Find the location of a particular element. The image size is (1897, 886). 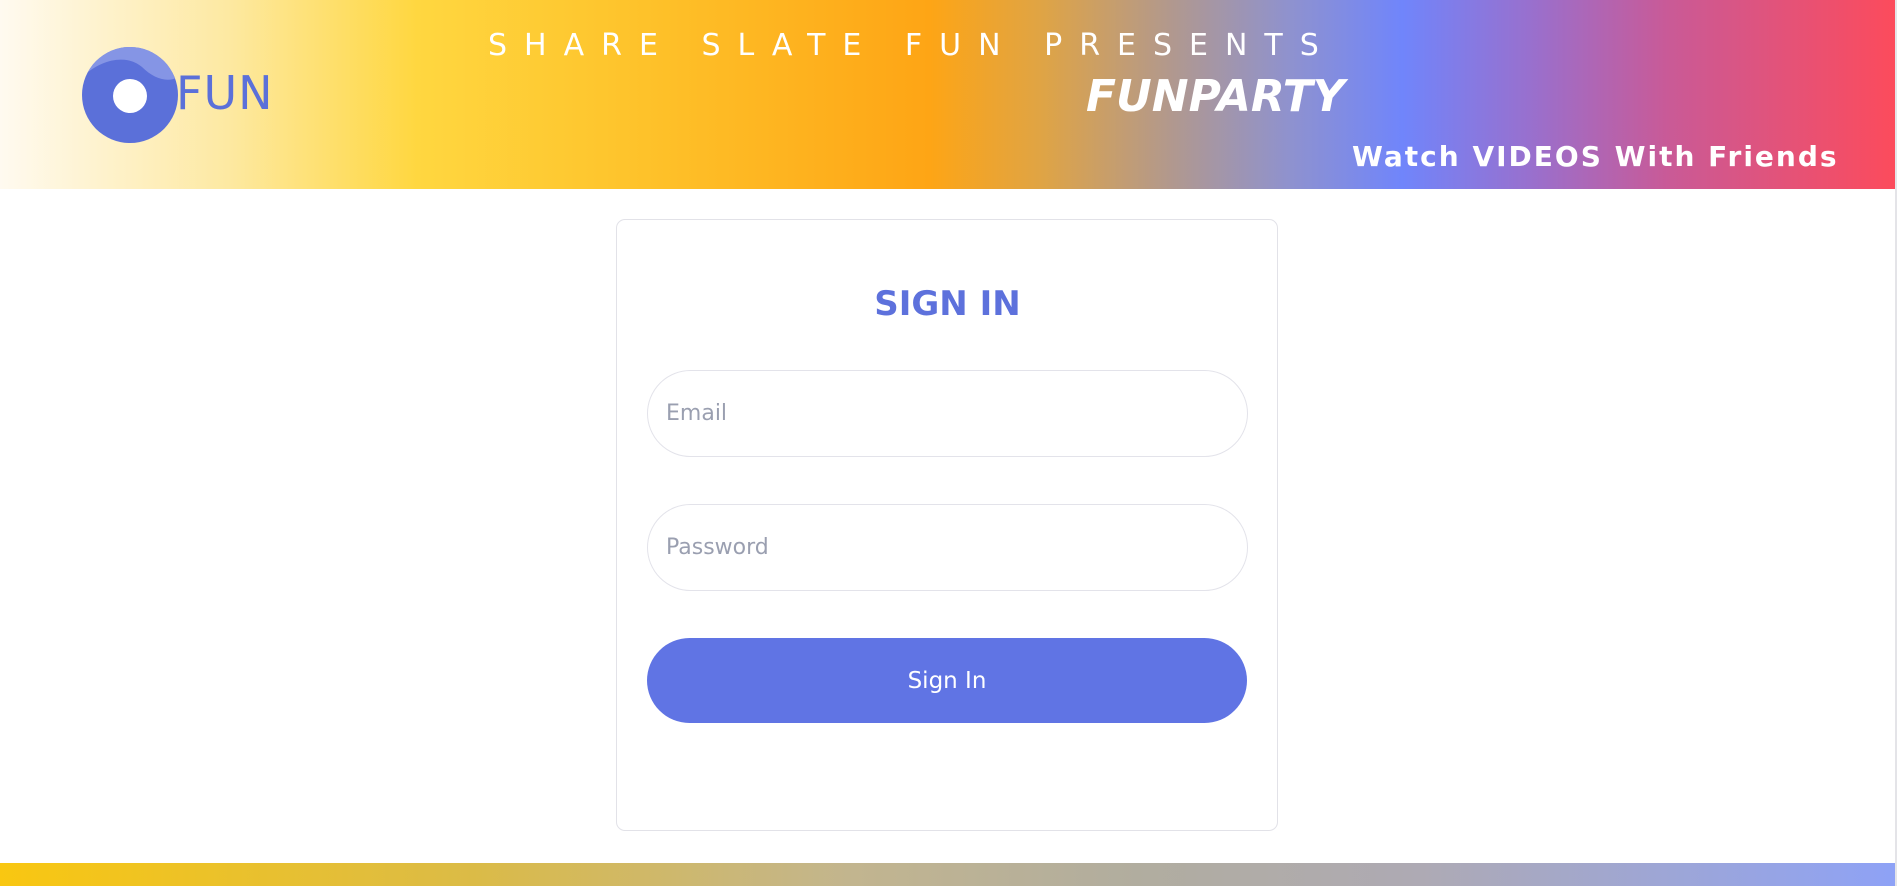

logo: FUN is located at coordinates (178, 95).